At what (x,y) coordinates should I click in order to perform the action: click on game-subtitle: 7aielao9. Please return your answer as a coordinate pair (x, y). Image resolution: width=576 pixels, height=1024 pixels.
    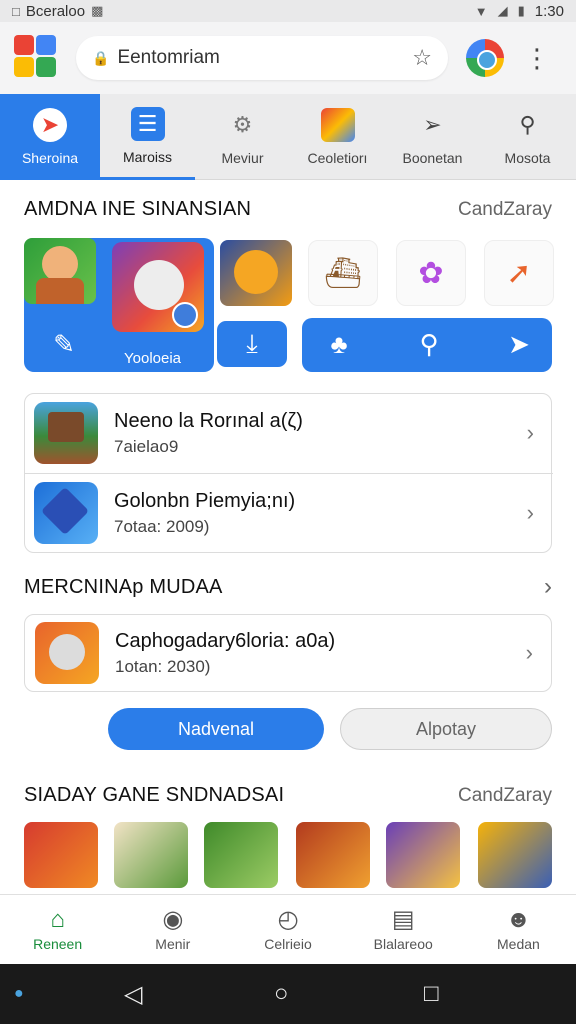
    Looking at the image, I should click on (146, 446).